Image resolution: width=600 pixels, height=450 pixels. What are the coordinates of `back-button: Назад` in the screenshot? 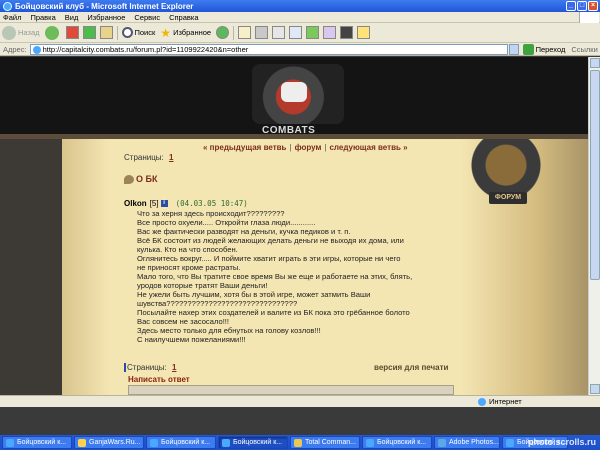 It's located at (21, 32).